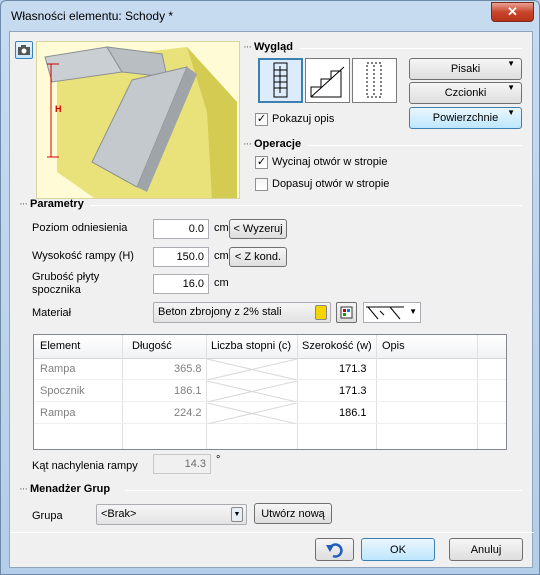 This screenshot has width=540, height=575. I want to click on fit-opening-label: Dopasuj otwór w stropie, so click(331, 184).